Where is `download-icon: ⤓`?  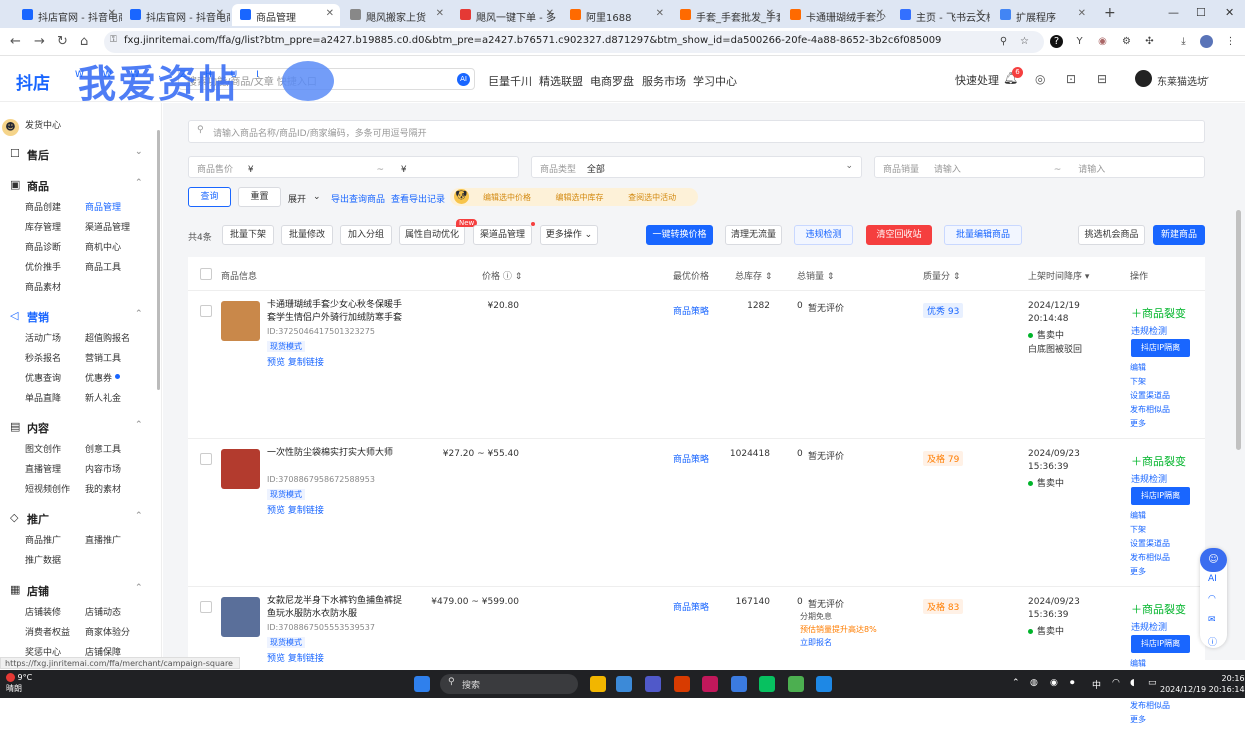
download-icon: ⤓ is located at coordinates (1183, 41).